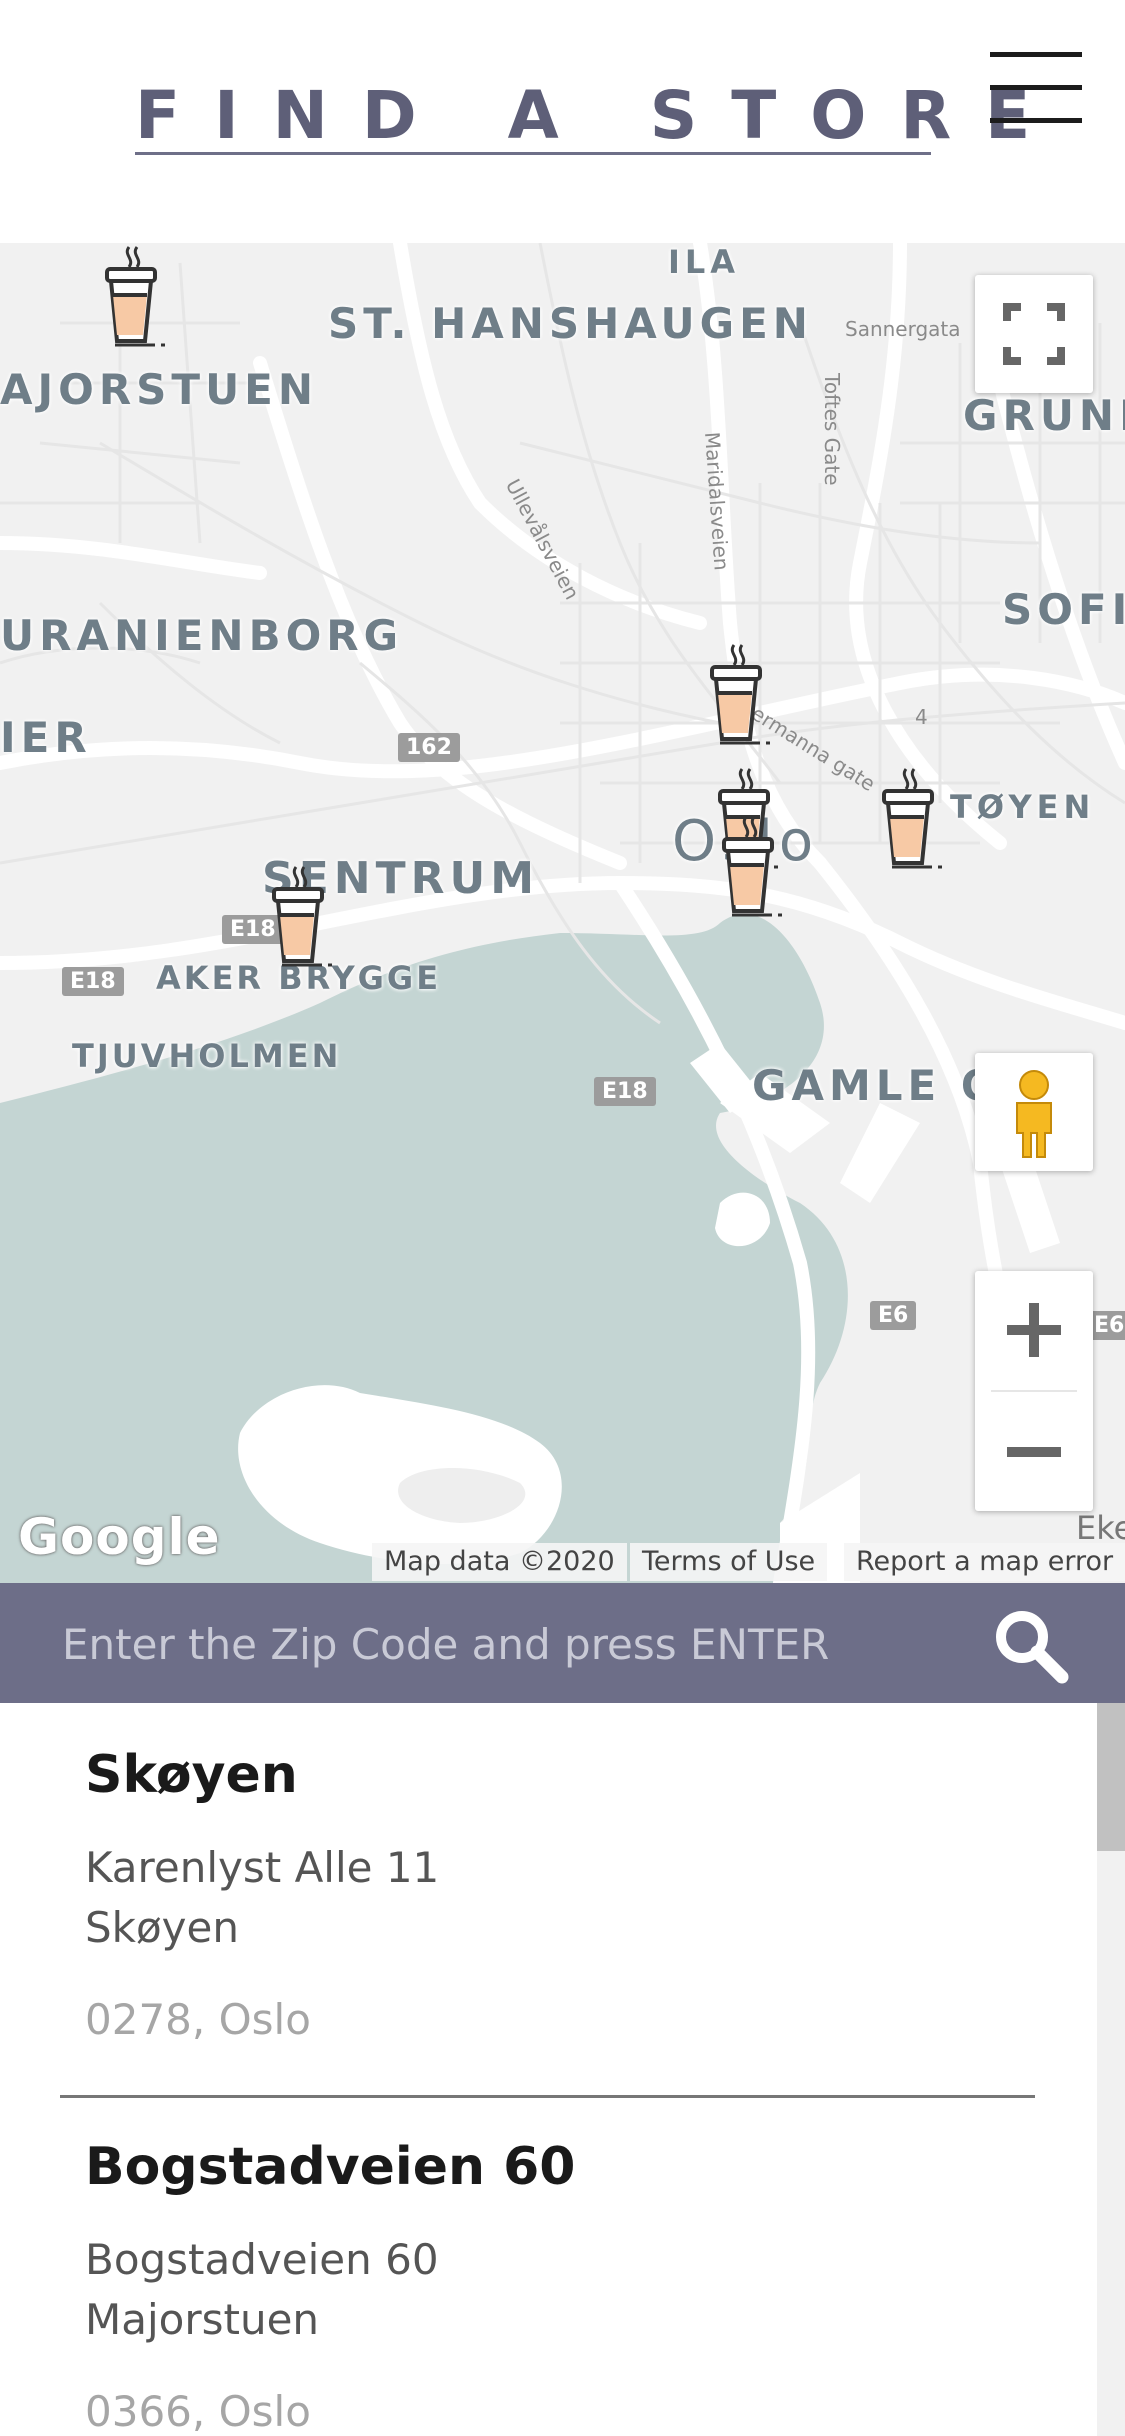 The image size is (1125, 2436). I want to click on map-label-ila: ILA, so click(704, 262).